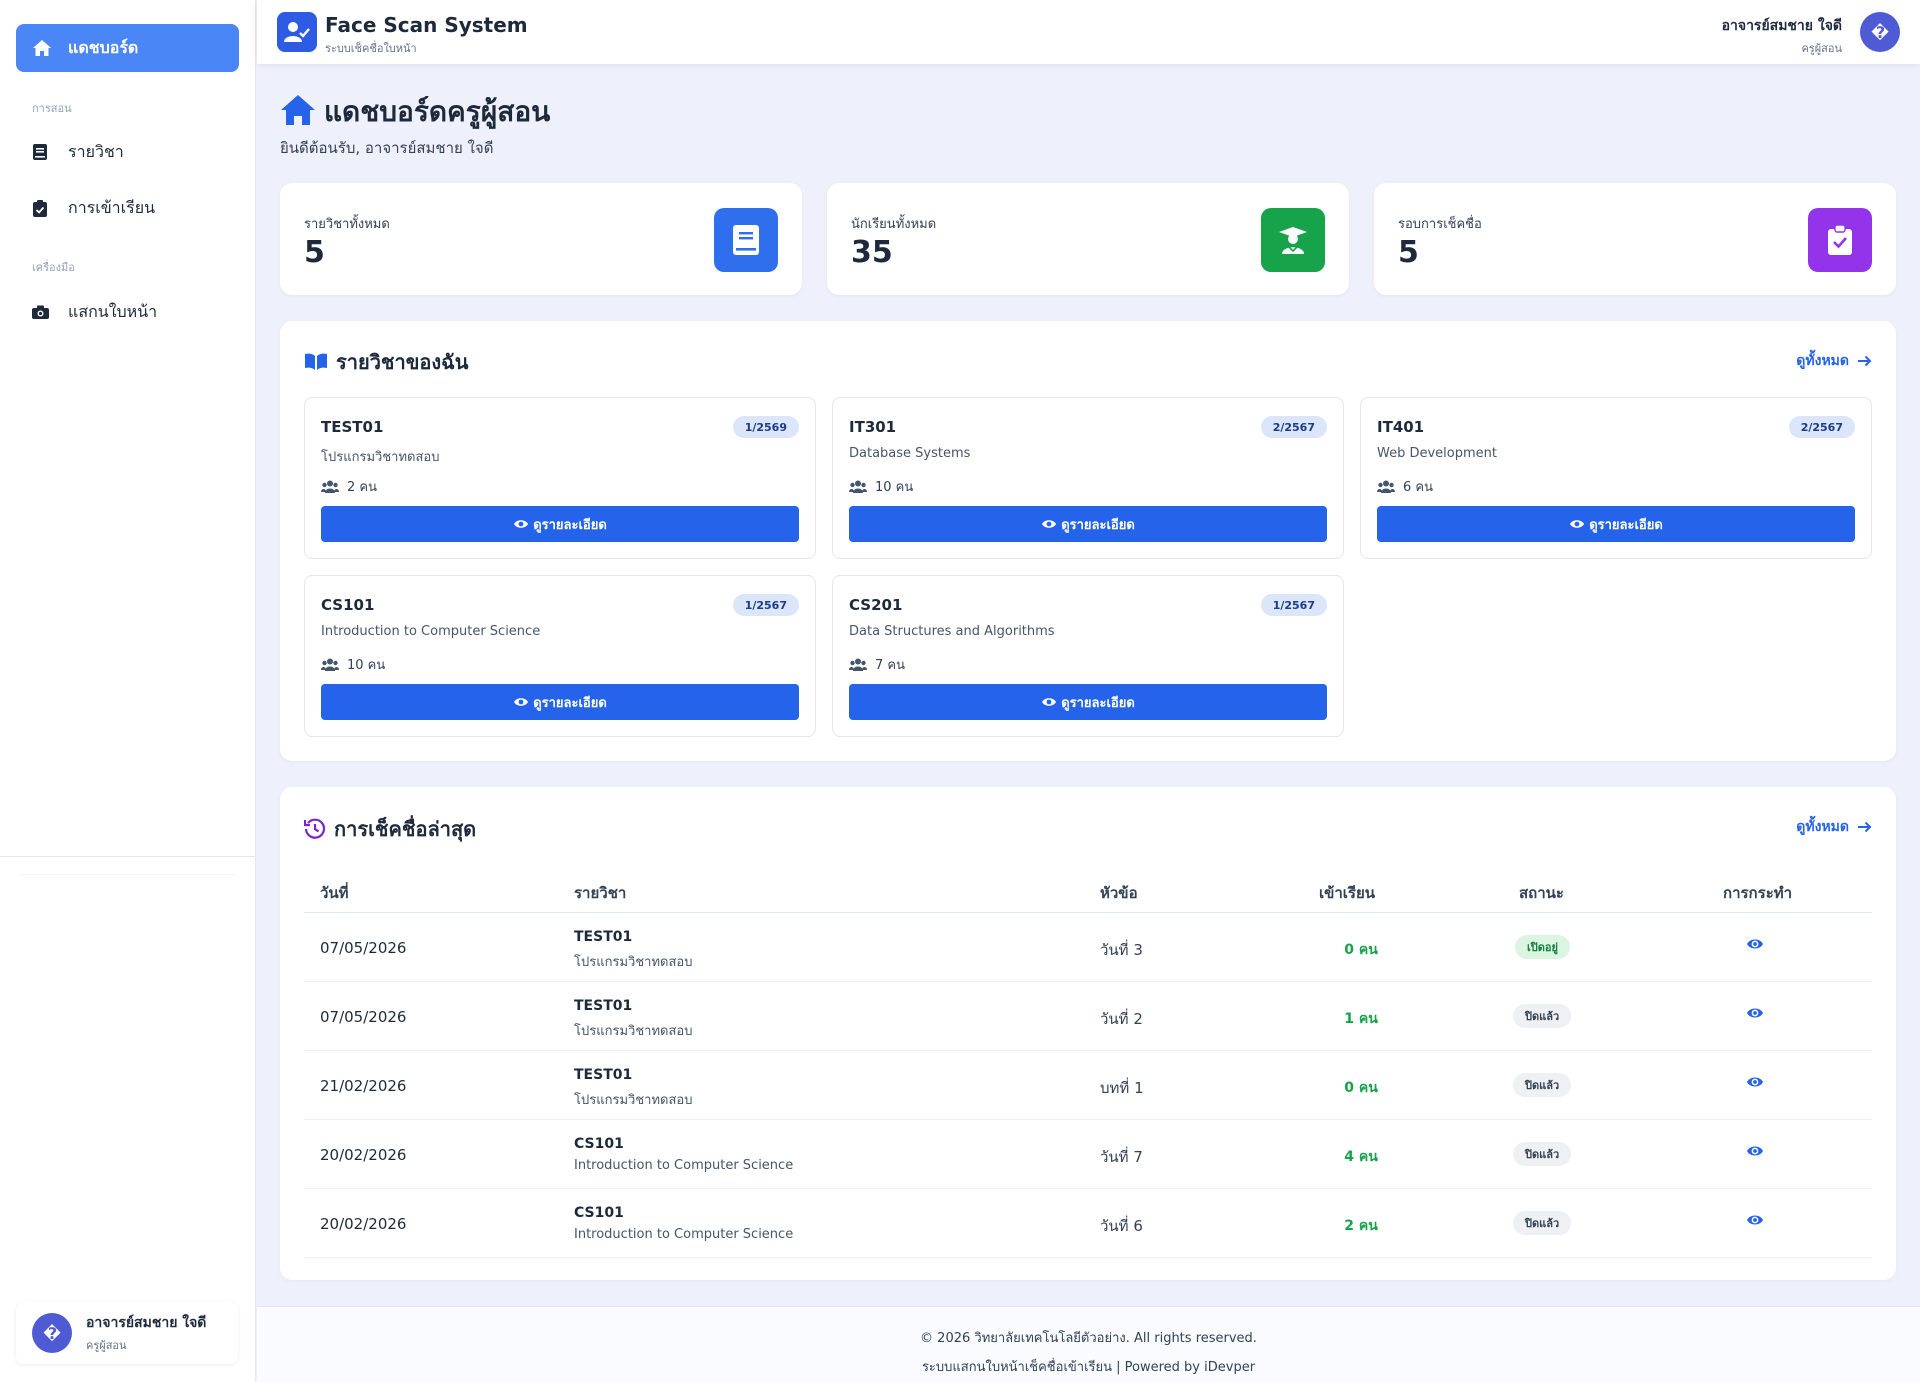 This screenshot has height=1382, width=1920. I want to click on student-count-text: 10 คน, so click(366, 665).